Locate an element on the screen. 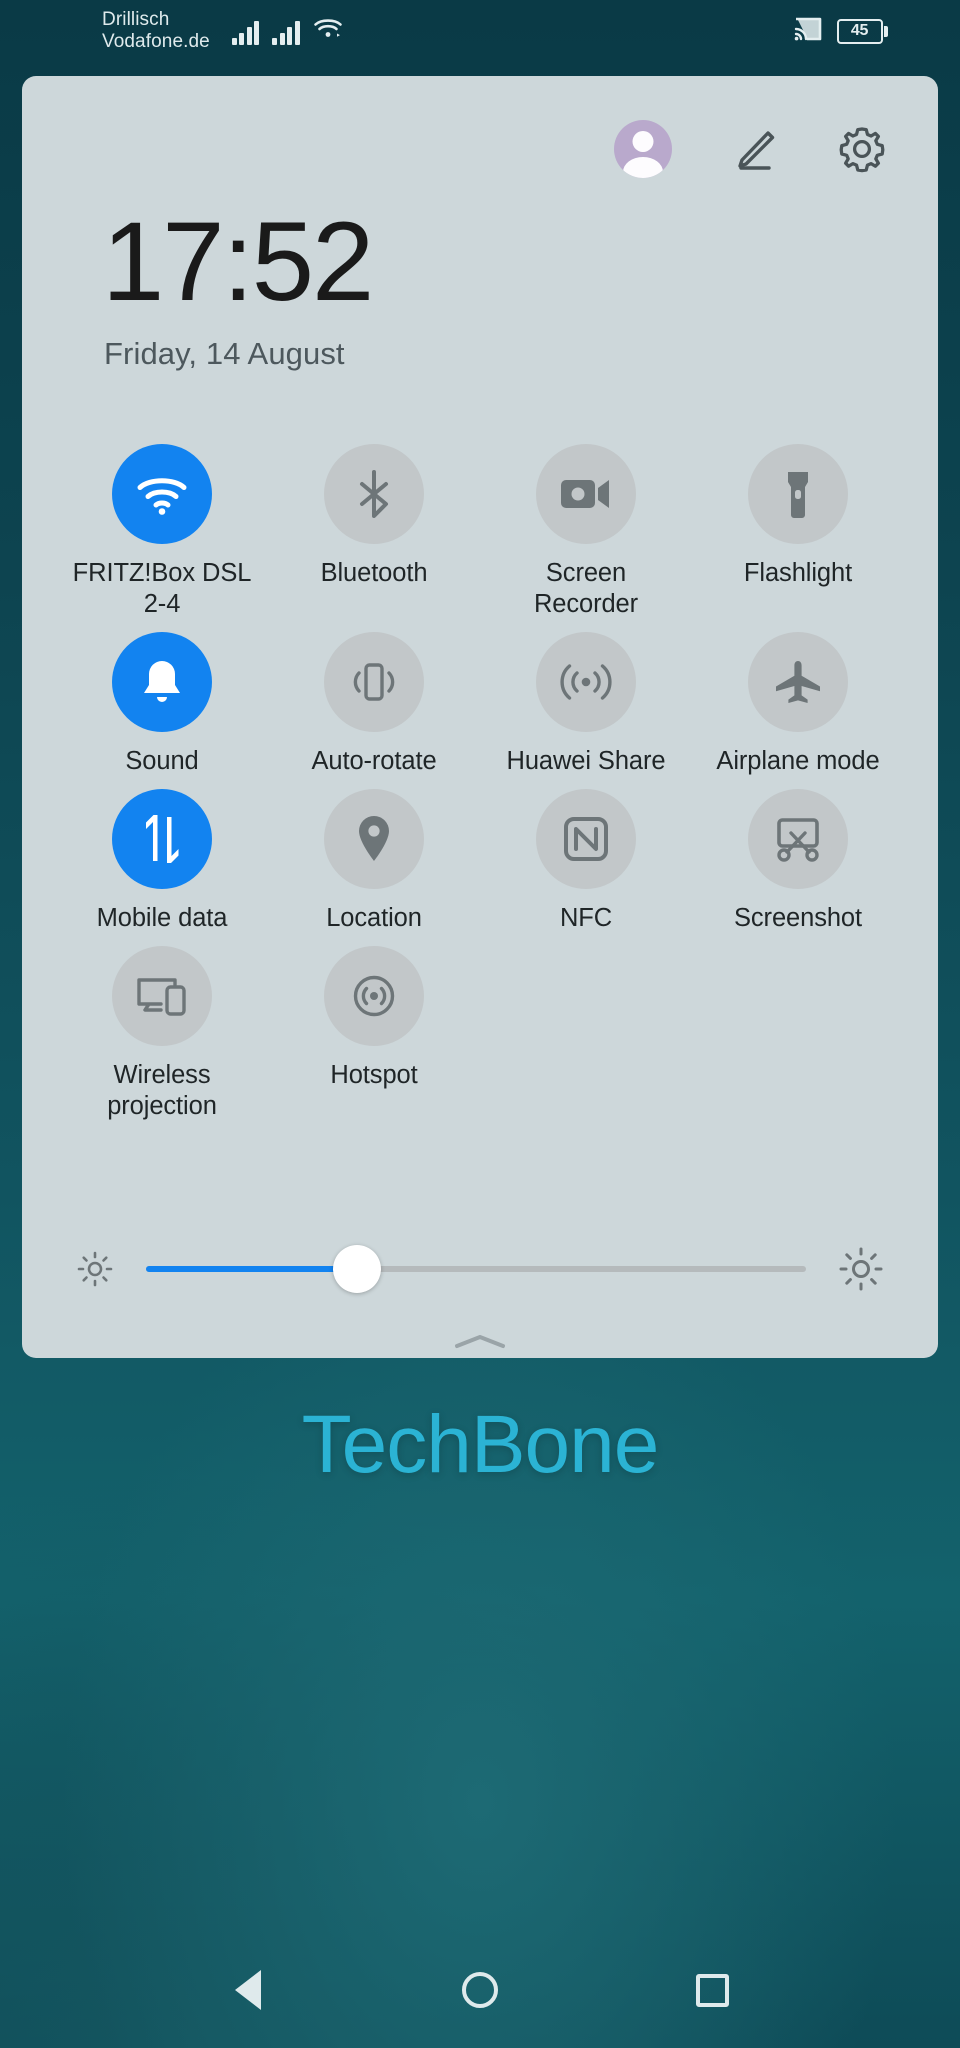 This screenshot has width=960, height=2048. bell-icon is located at coordinates (162, 681).